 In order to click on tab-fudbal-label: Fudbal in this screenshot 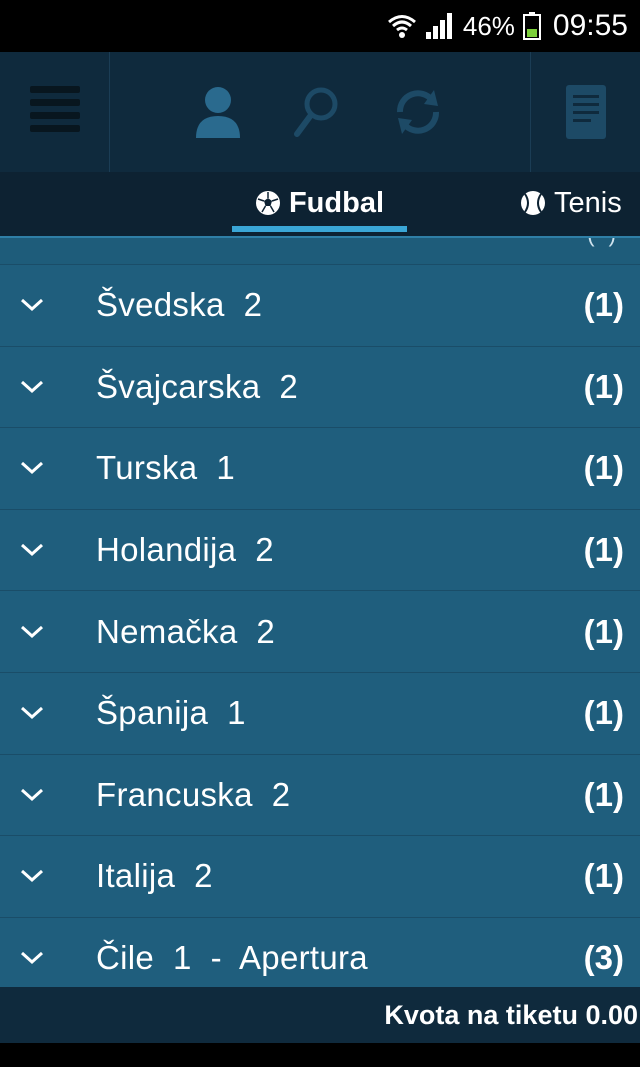, I will do `click(336, 202)`.